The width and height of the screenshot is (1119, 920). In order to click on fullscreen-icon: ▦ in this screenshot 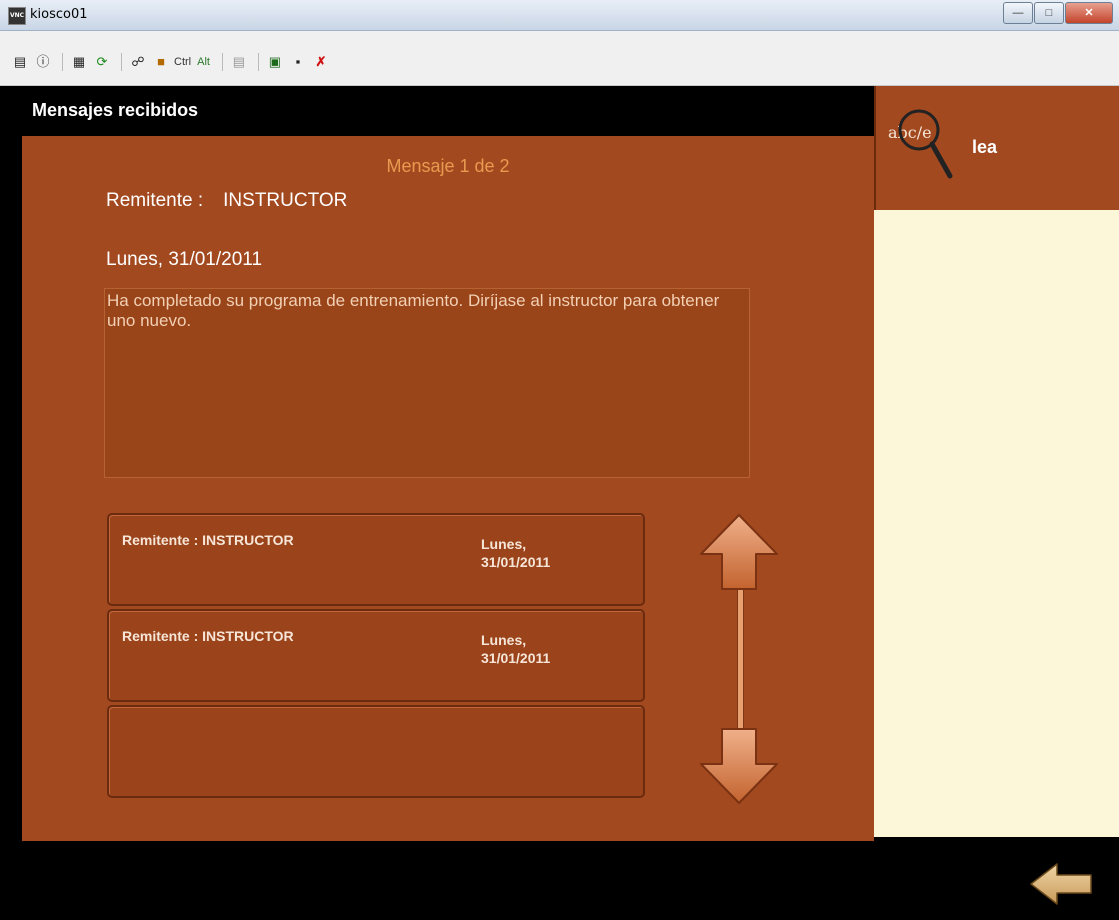, I will do `click(79, 62)`.